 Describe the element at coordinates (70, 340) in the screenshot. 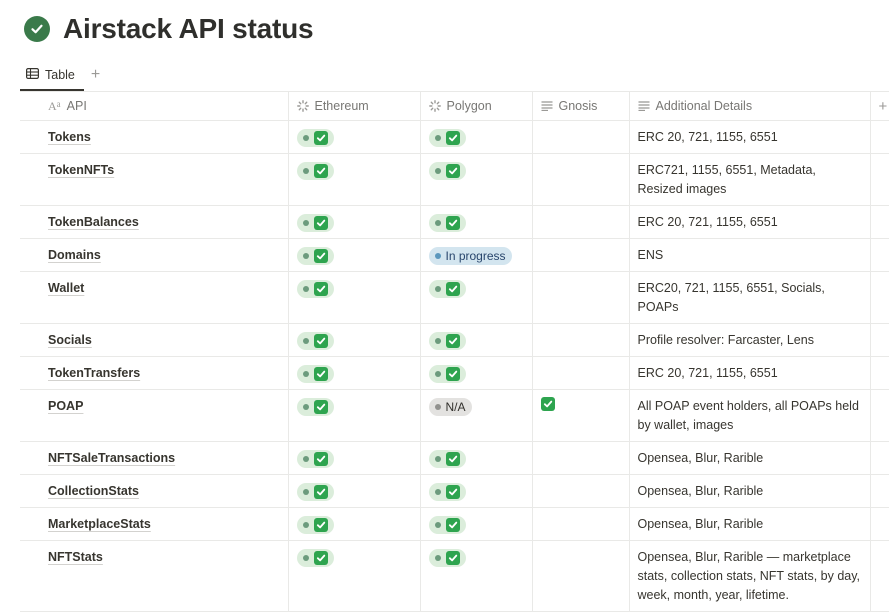

I see `api-name-link: Socials` at that location.